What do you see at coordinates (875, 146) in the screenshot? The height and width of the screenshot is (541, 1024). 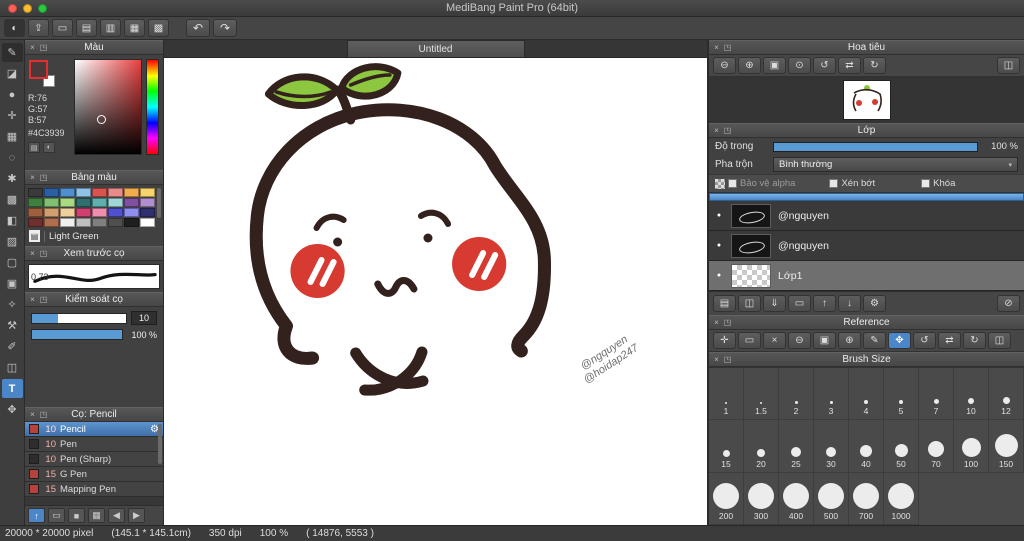 I see `layer-opacity-slider` at bounding box center [875, 146].